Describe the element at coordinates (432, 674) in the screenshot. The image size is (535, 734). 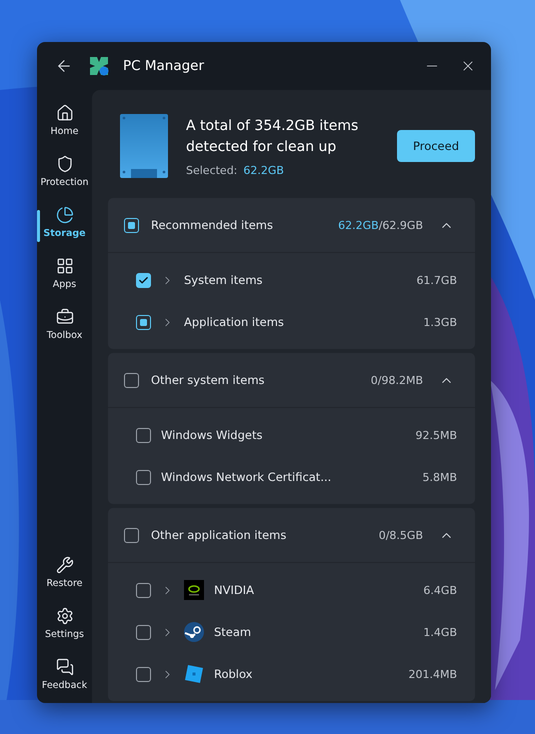
I see `item-size: 201.4MB` at that location.